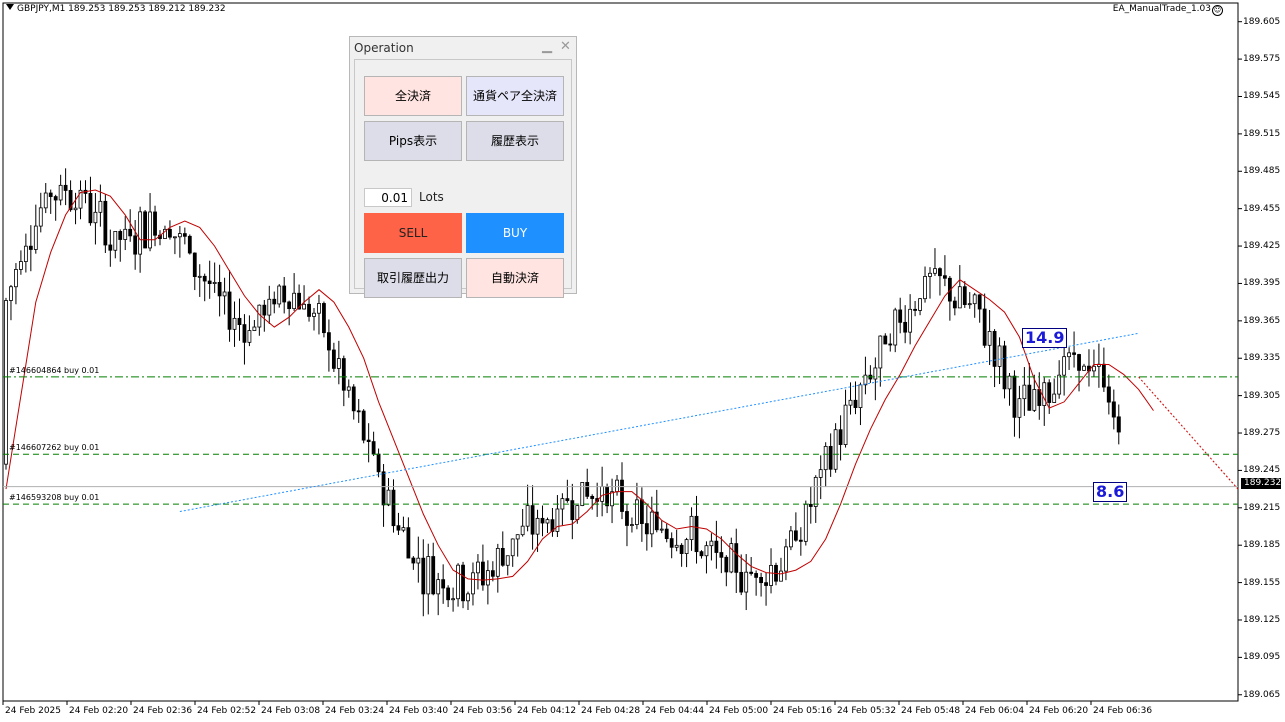 Image resolution: width=1285 pixels, height=722 pixels. I want to click on auto-close-button: 自動決済, so click(515, 278).